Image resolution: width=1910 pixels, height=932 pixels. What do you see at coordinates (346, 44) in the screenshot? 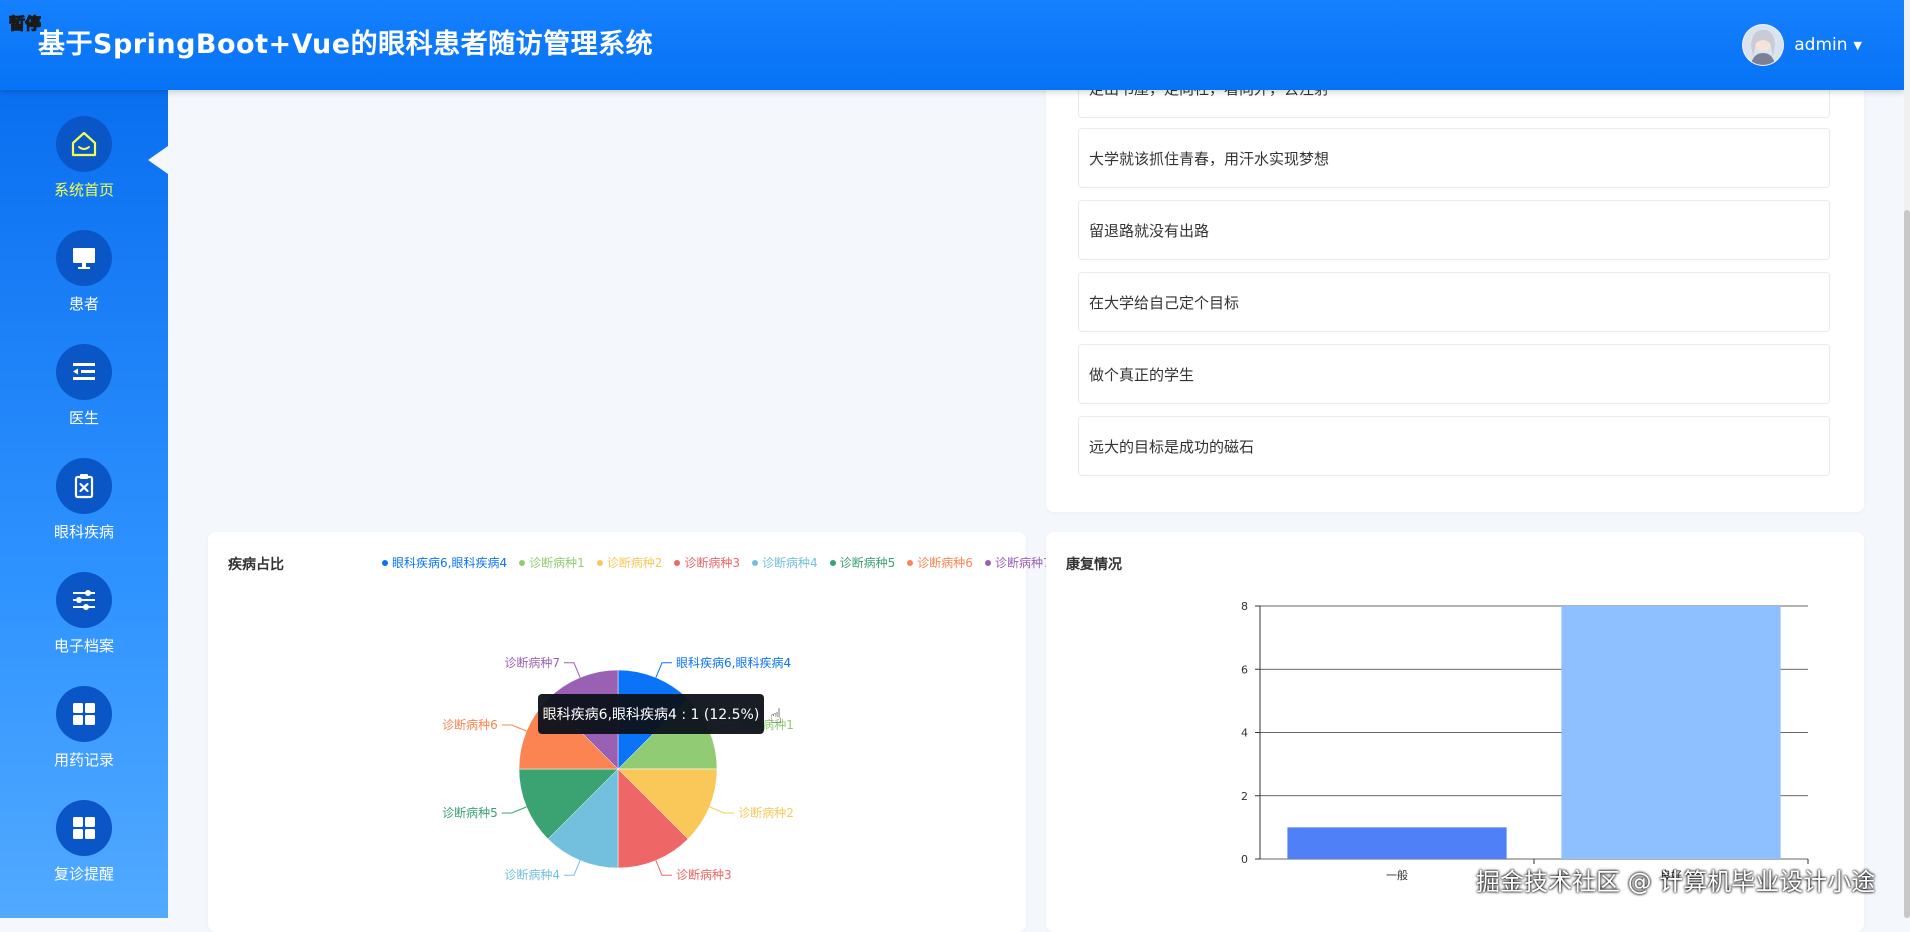
I see `app-title: 基于SpringBoot+Vue的眼科患者随访管理系统` at bounding box center [346, 44].